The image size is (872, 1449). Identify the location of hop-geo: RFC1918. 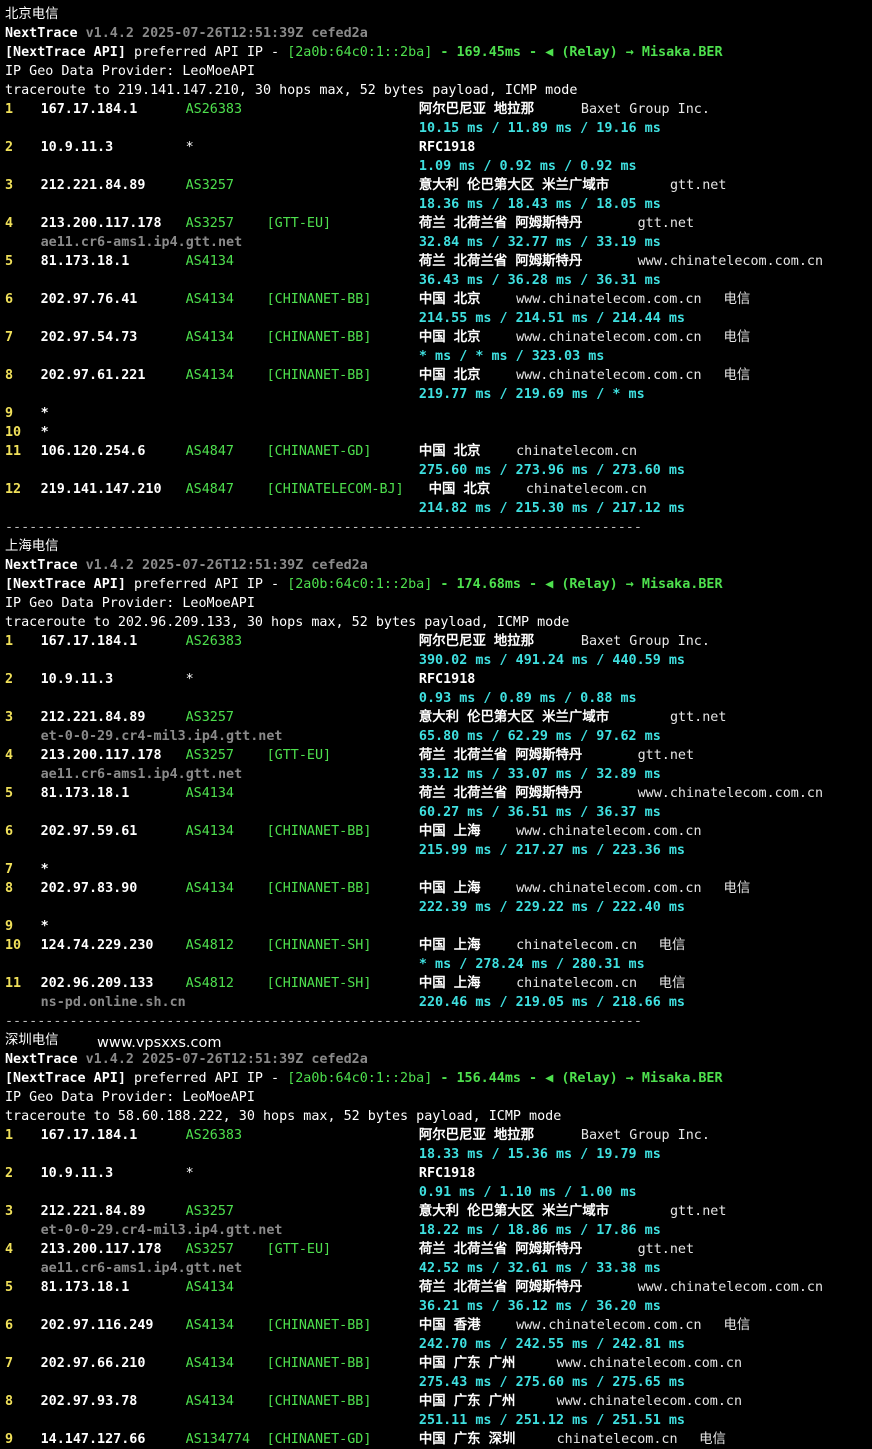
(447, 1173).